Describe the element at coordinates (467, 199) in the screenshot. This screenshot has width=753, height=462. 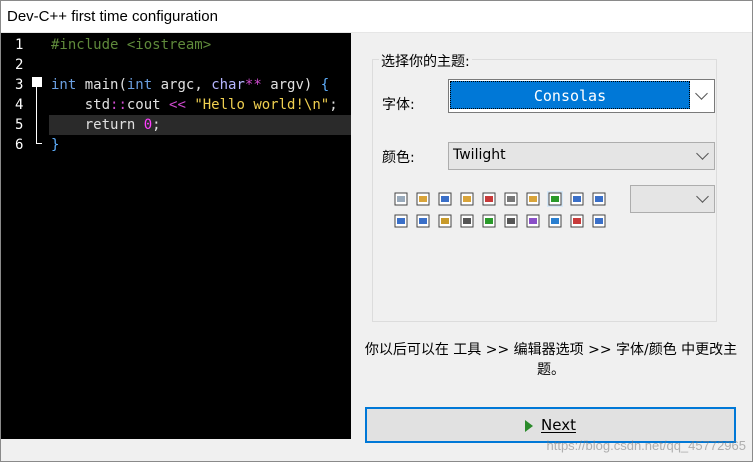
I see `save-all-icon` at that location.